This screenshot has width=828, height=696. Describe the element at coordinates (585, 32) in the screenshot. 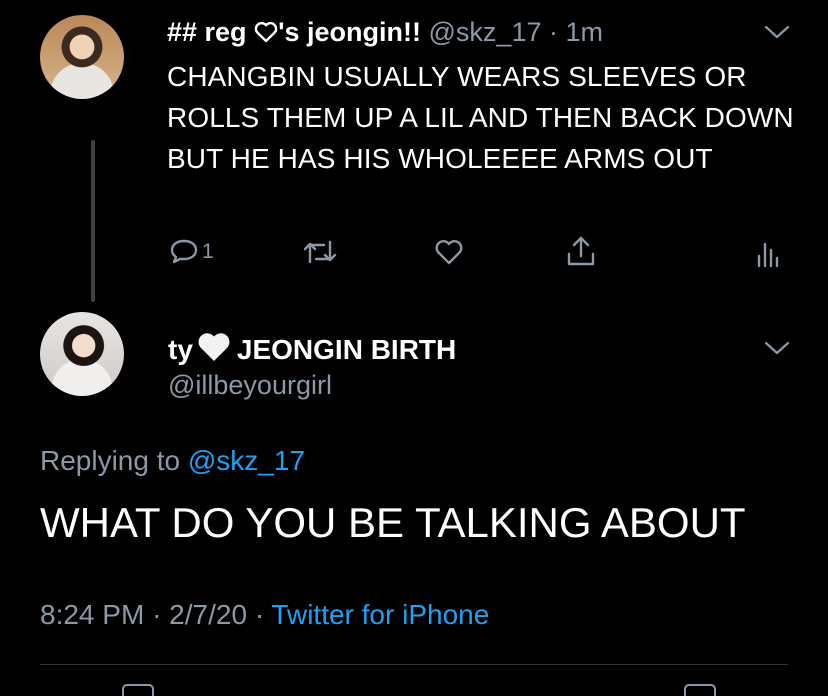

I see `parent-timestamp: 1m` at that location.